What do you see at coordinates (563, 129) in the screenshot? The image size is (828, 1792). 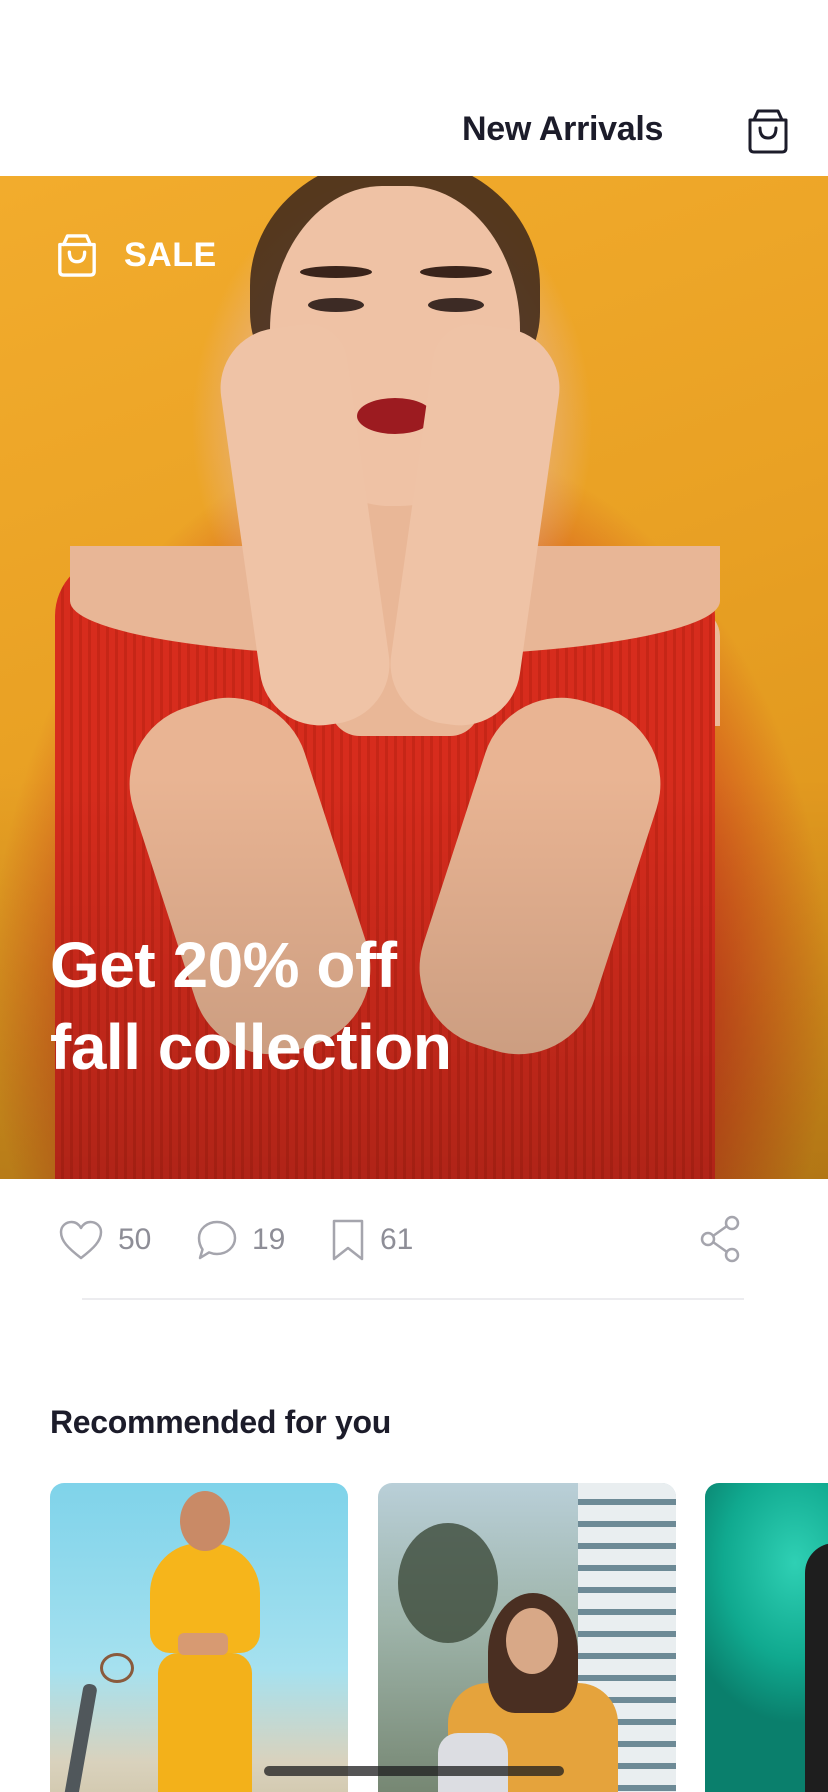 I see `page-title: New Arrivals` at bounding box center [563, 129].